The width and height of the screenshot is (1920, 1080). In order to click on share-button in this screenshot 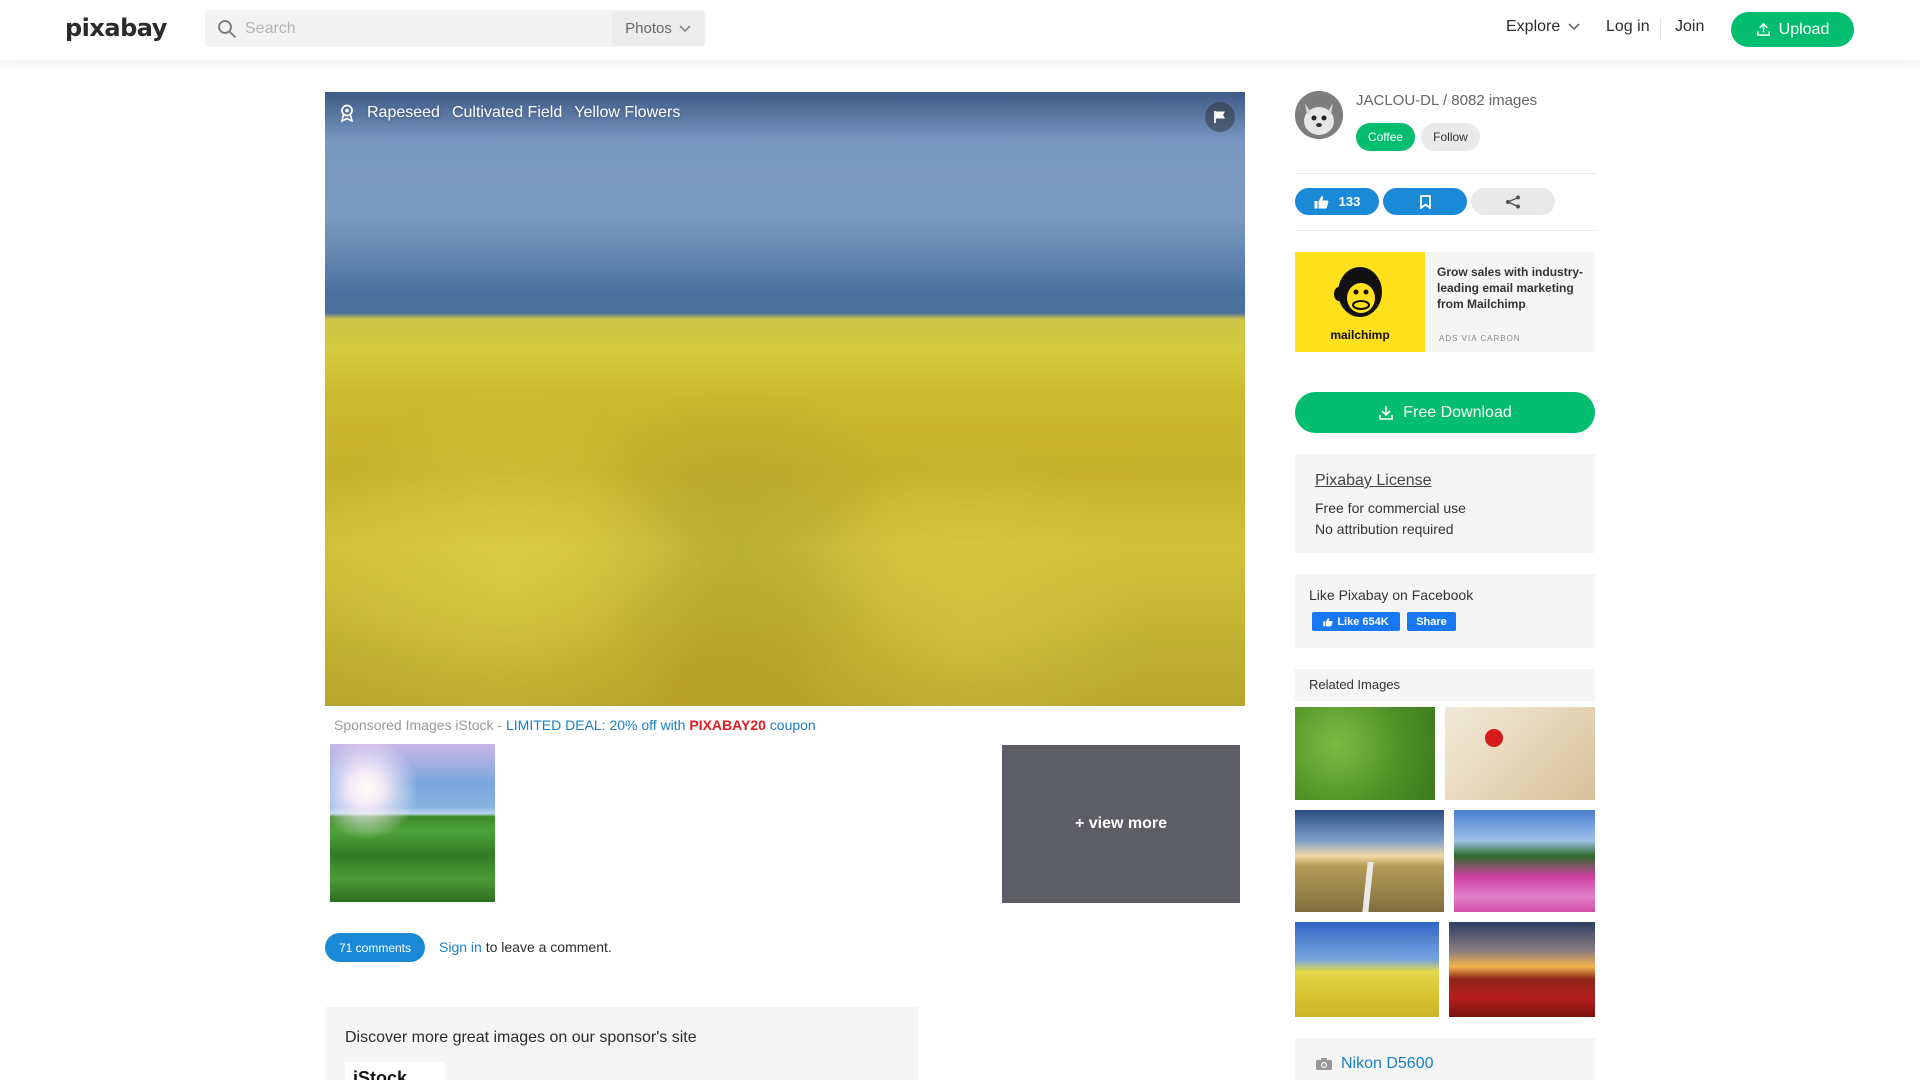, I will do `click(1513, 201)`.